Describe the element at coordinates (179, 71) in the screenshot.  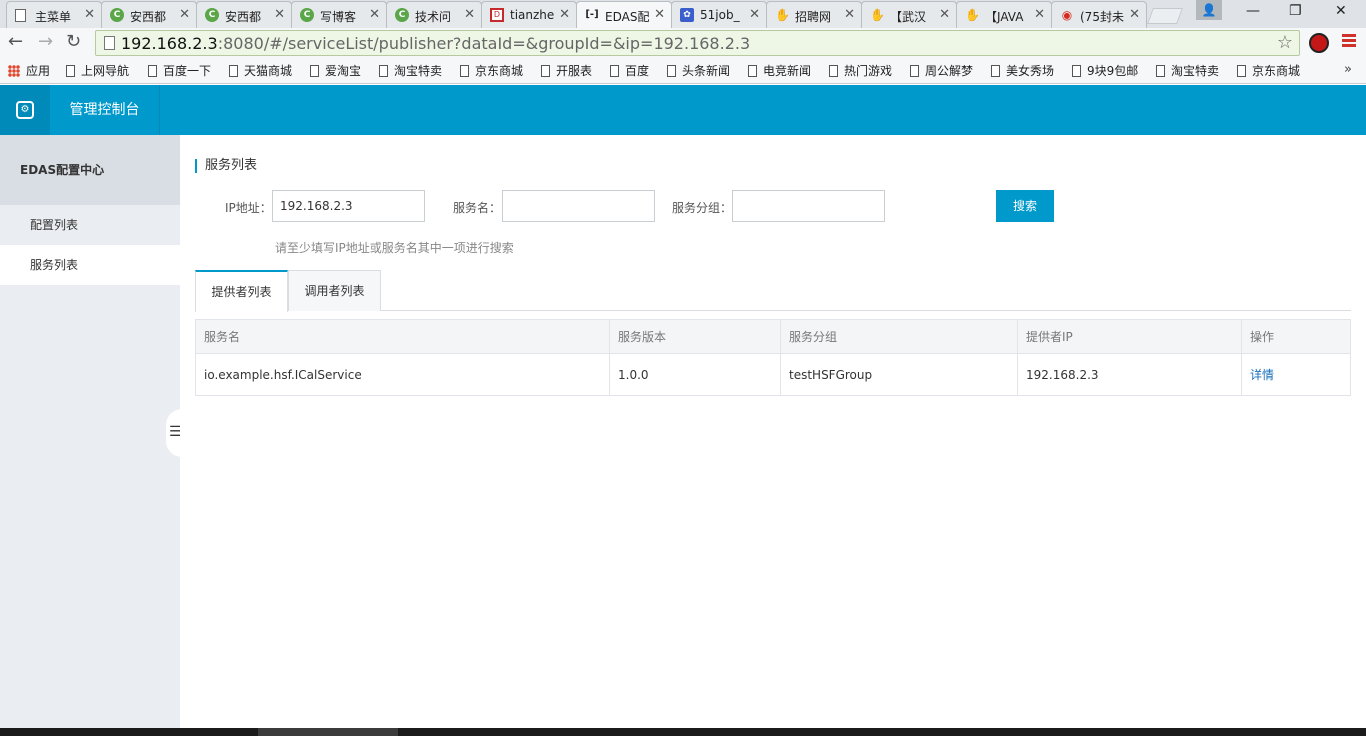
I see `bookmark-item: 百度一下` at that location.